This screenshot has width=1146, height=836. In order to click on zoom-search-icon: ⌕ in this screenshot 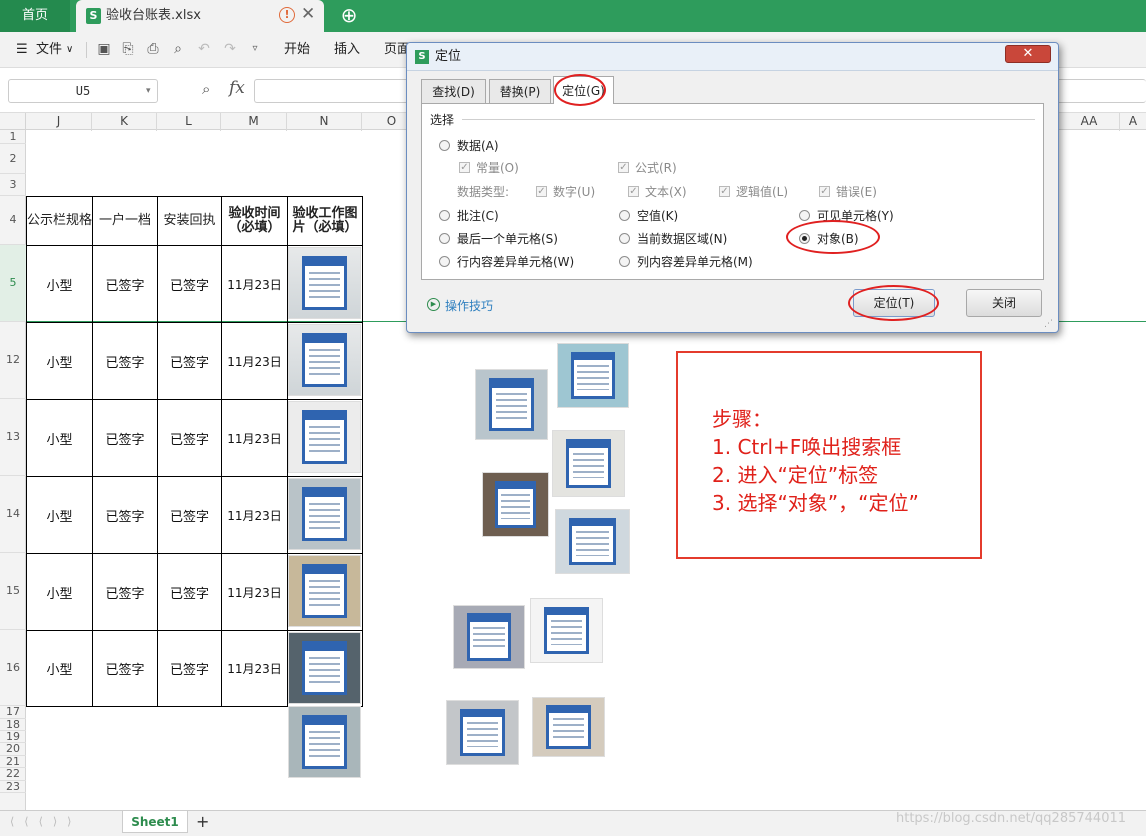, I will do `click(206, 89)`.